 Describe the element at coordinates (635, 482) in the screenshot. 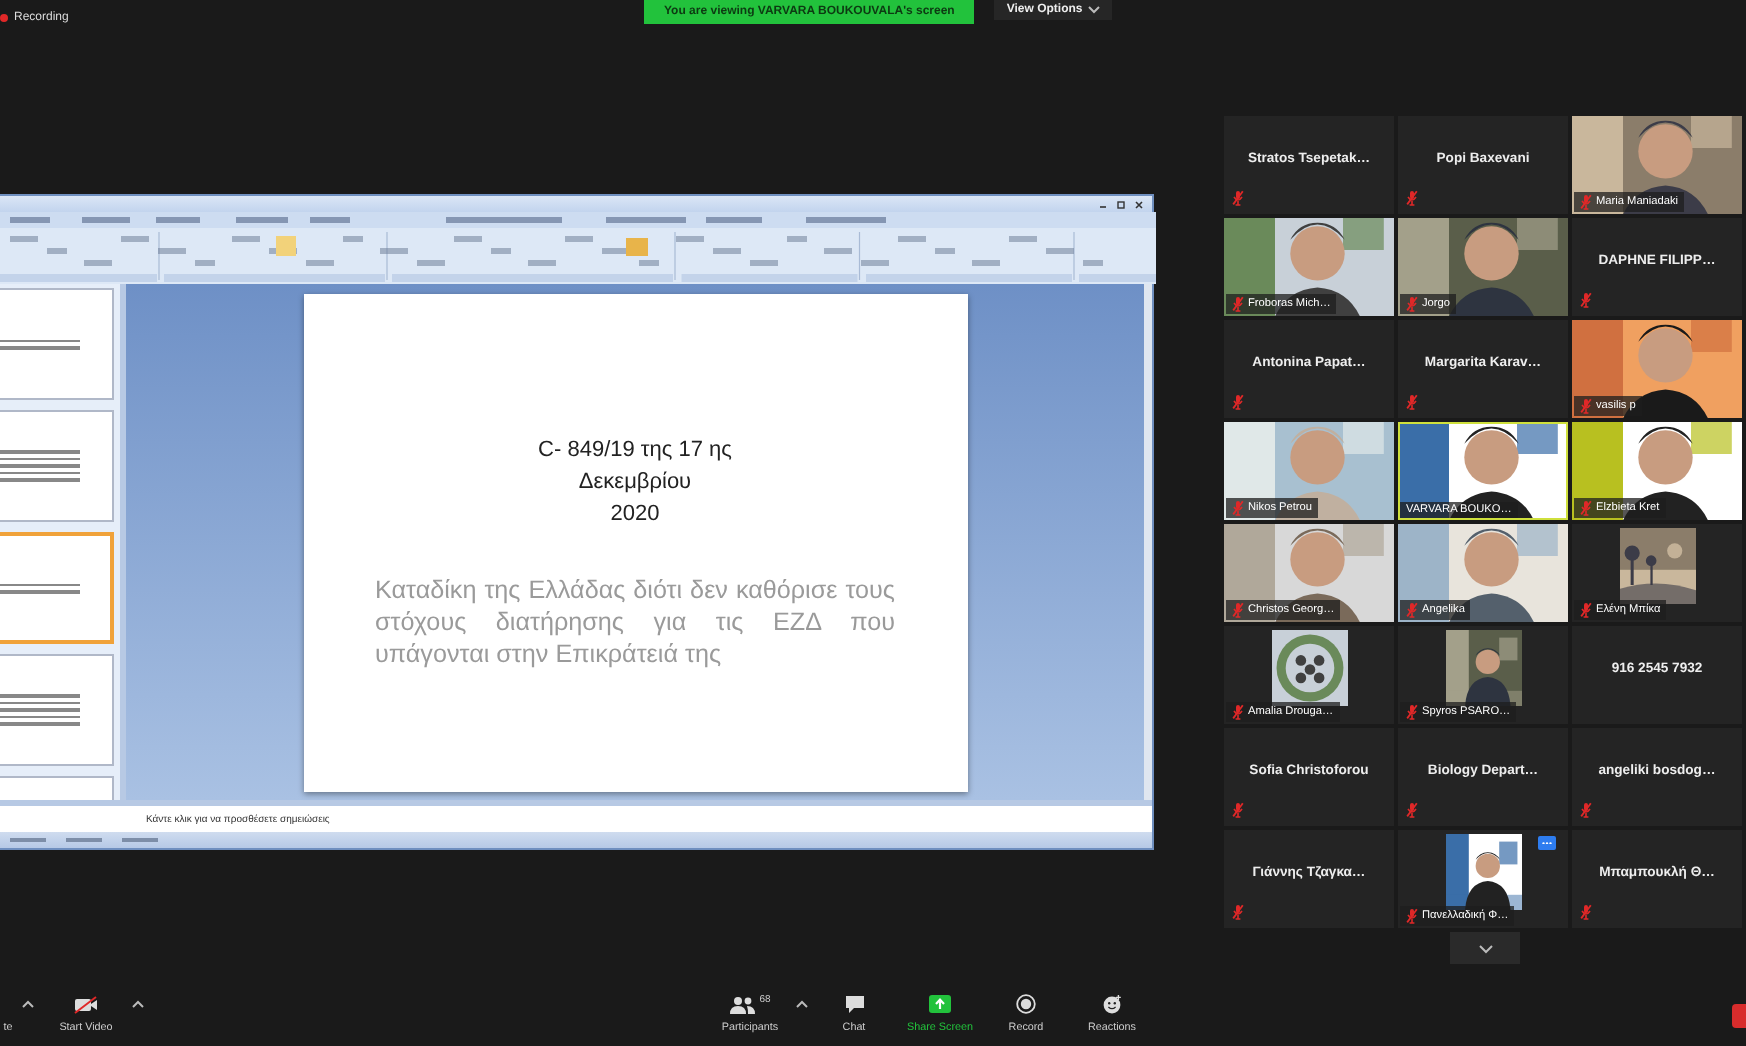

I see `slide-title: Δεκεμβρίου` at that location.